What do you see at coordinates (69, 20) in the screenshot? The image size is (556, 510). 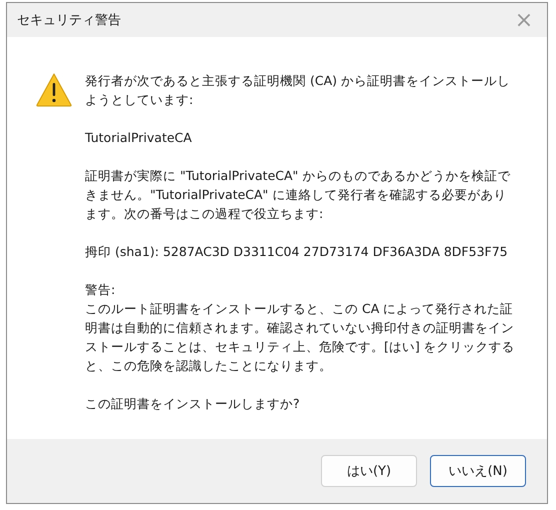 I see `window-title: セキュリティ警告` at bounding box center [69, 20].